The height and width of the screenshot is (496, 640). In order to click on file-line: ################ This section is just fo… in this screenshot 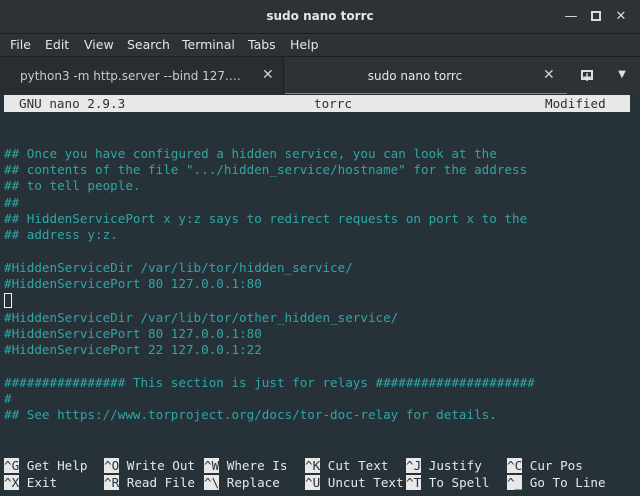, I will do `click(269, 382)`.